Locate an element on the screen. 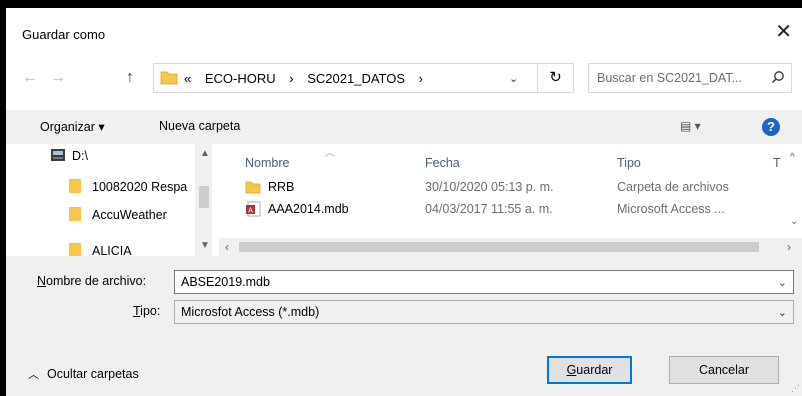 This screenshot has height=396, width=802. up-arrow-icon: ↑ is located at coordinates (130, 78).